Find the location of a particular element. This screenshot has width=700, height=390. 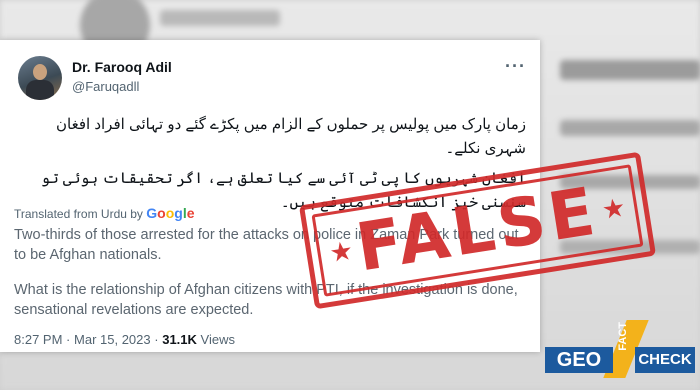

blurred-name is located at coordinates (220, 18).